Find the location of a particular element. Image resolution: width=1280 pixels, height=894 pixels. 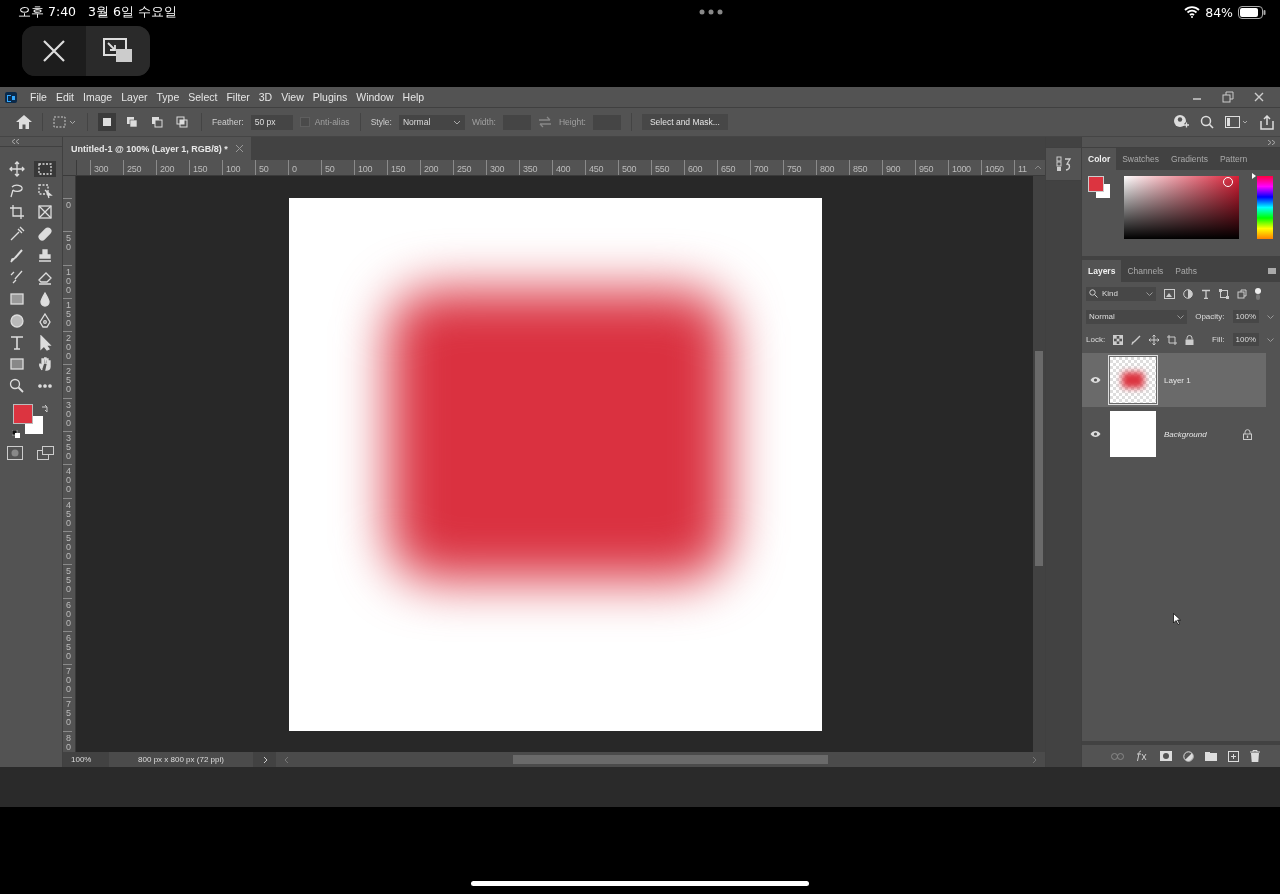

layer-row: Layer 1 is located at coordinates (1174, 380).